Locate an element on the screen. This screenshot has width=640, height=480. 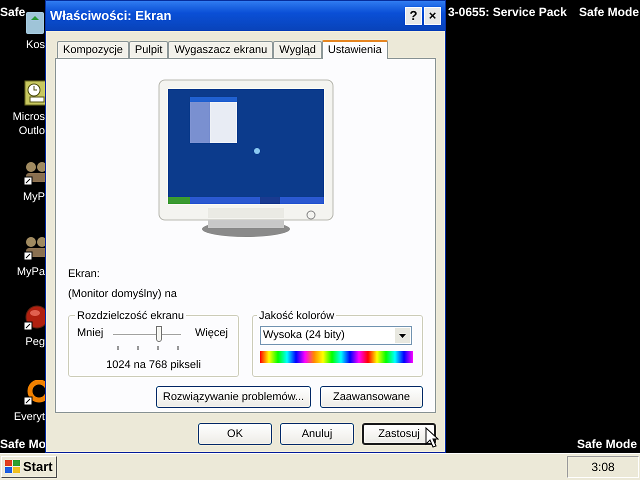
tab: Pulpit is located at coordinates (148, 49).